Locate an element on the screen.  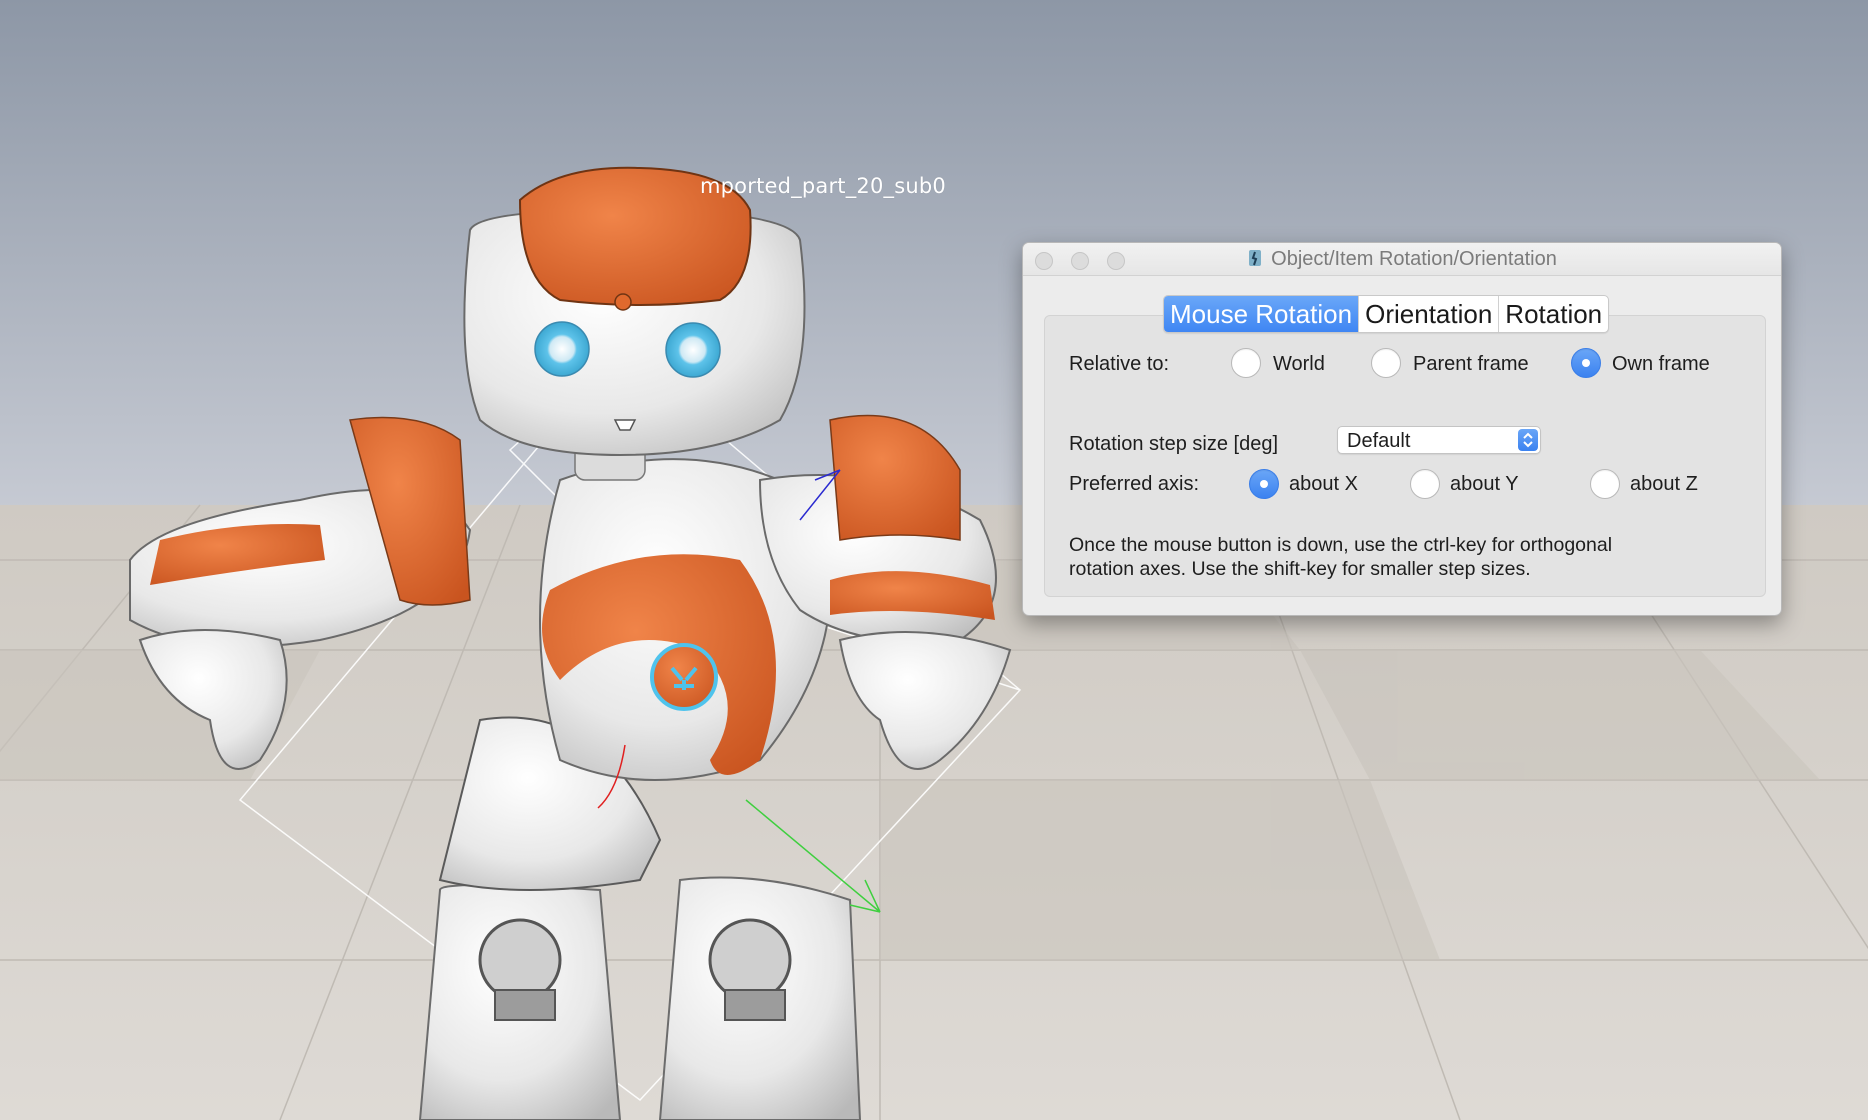
robot-right-eye is located at coordinates (693, 350).